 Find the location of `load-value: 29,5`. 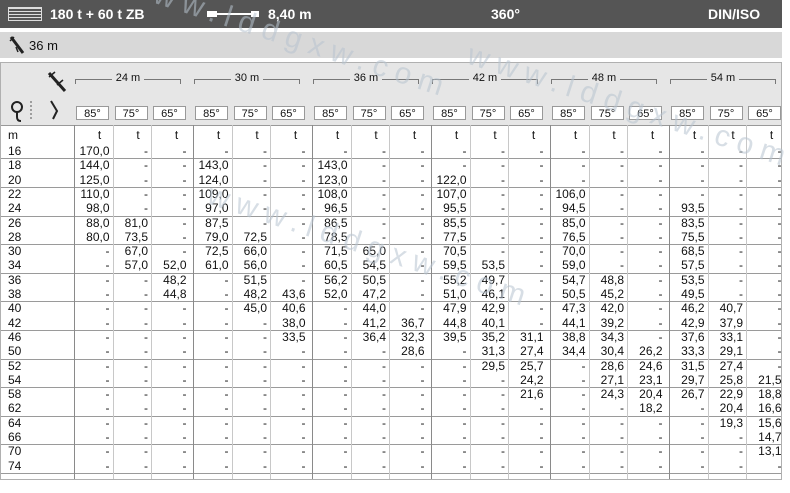

load-value: 29,5 is located at coordinates (493, 365).